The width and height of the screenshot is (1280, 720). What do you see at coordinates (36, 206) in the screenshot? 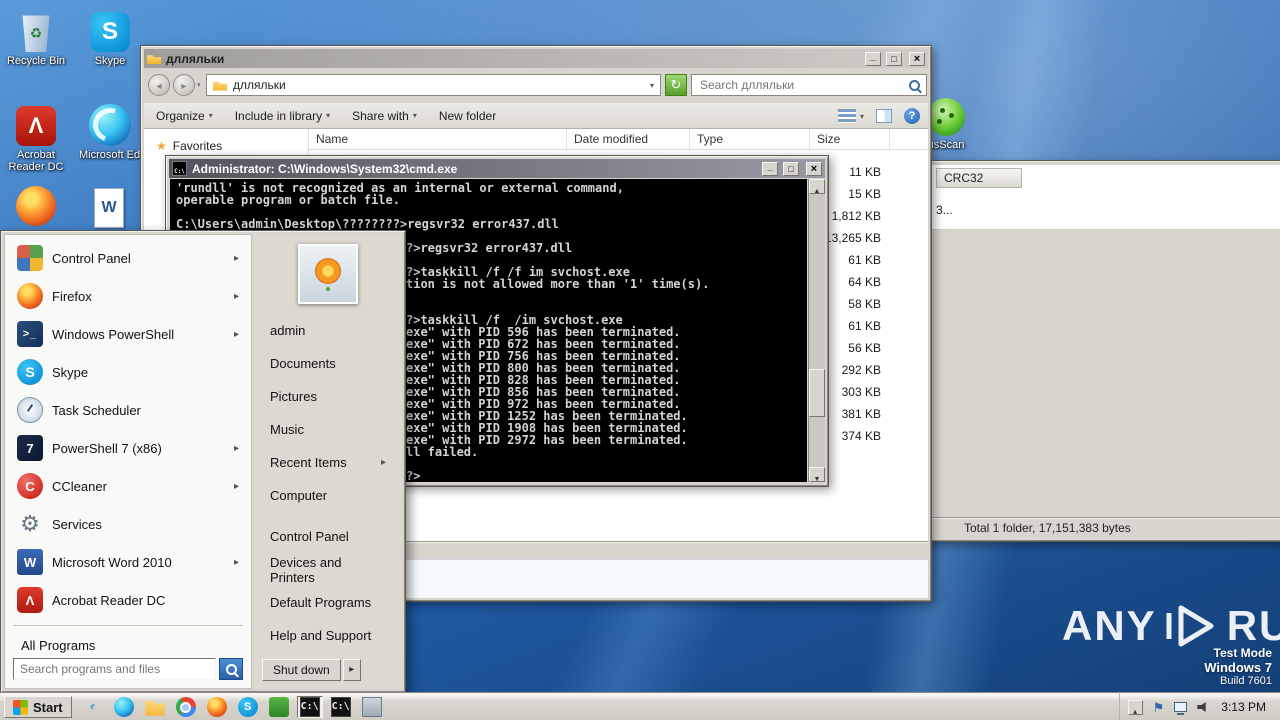
I see `flame-swirl-icon` at bounding box center [36, 206].